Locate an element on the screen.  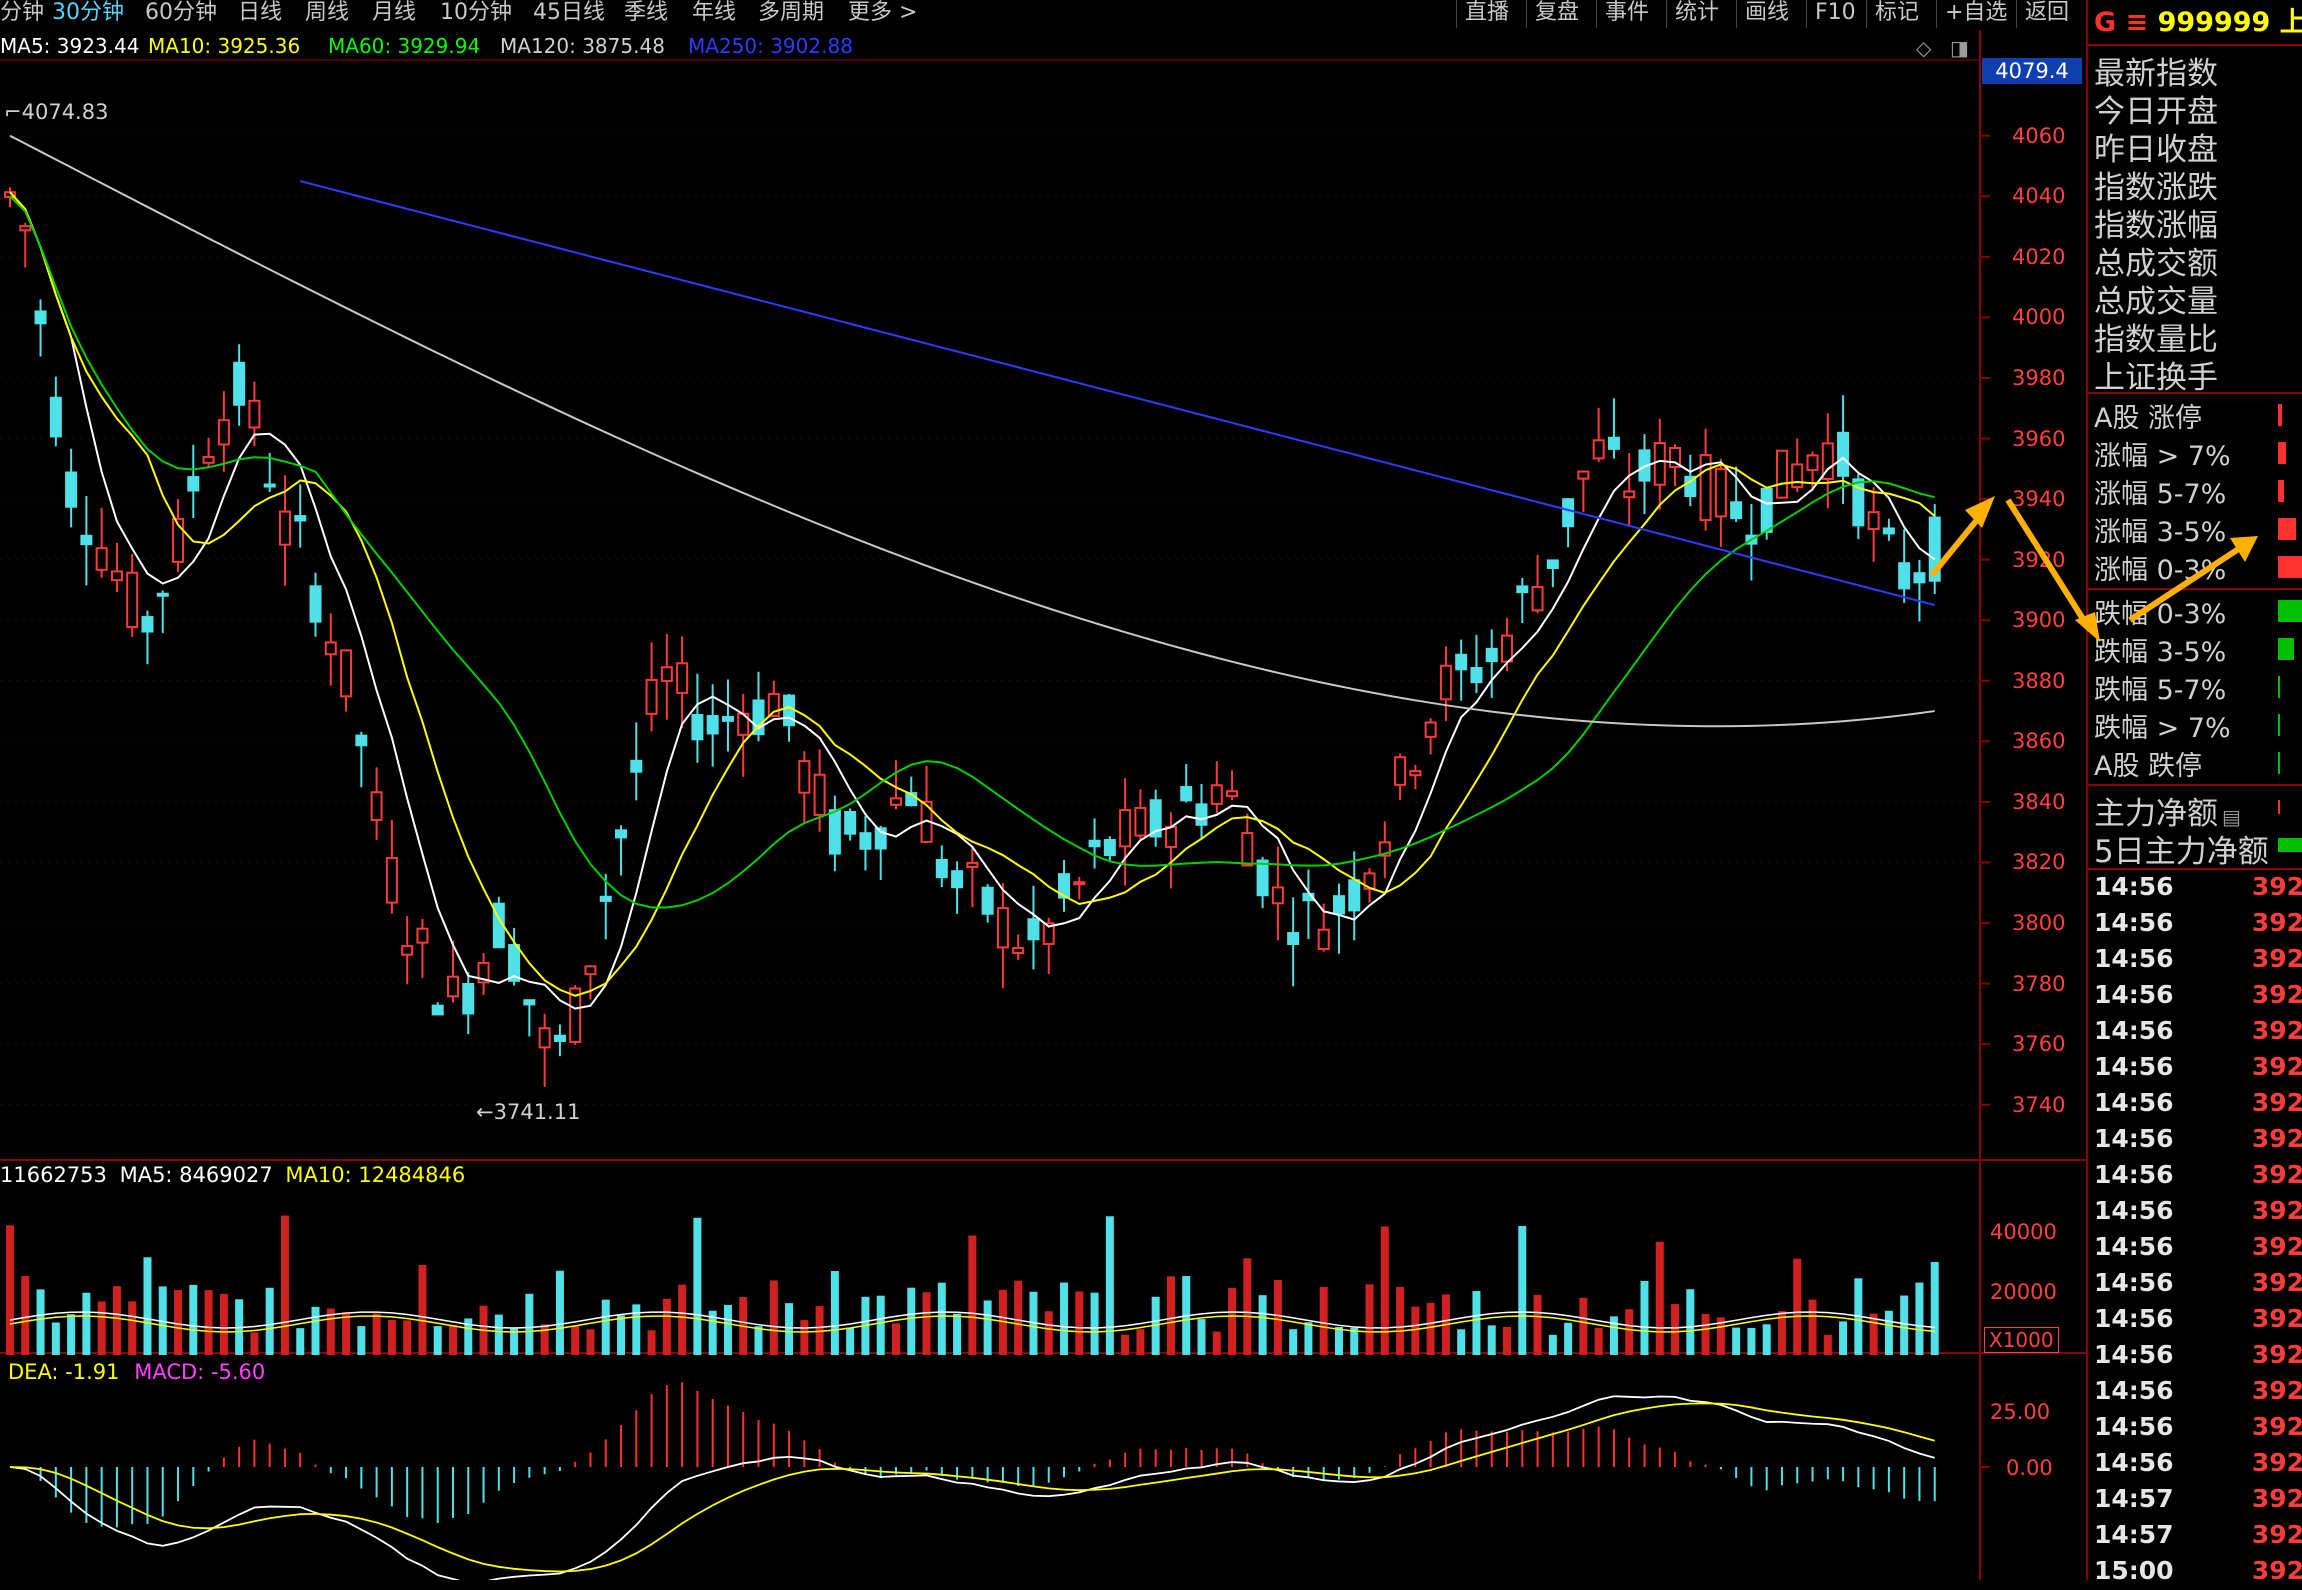
arrow-up-right is located at coordinates (2185, 584).